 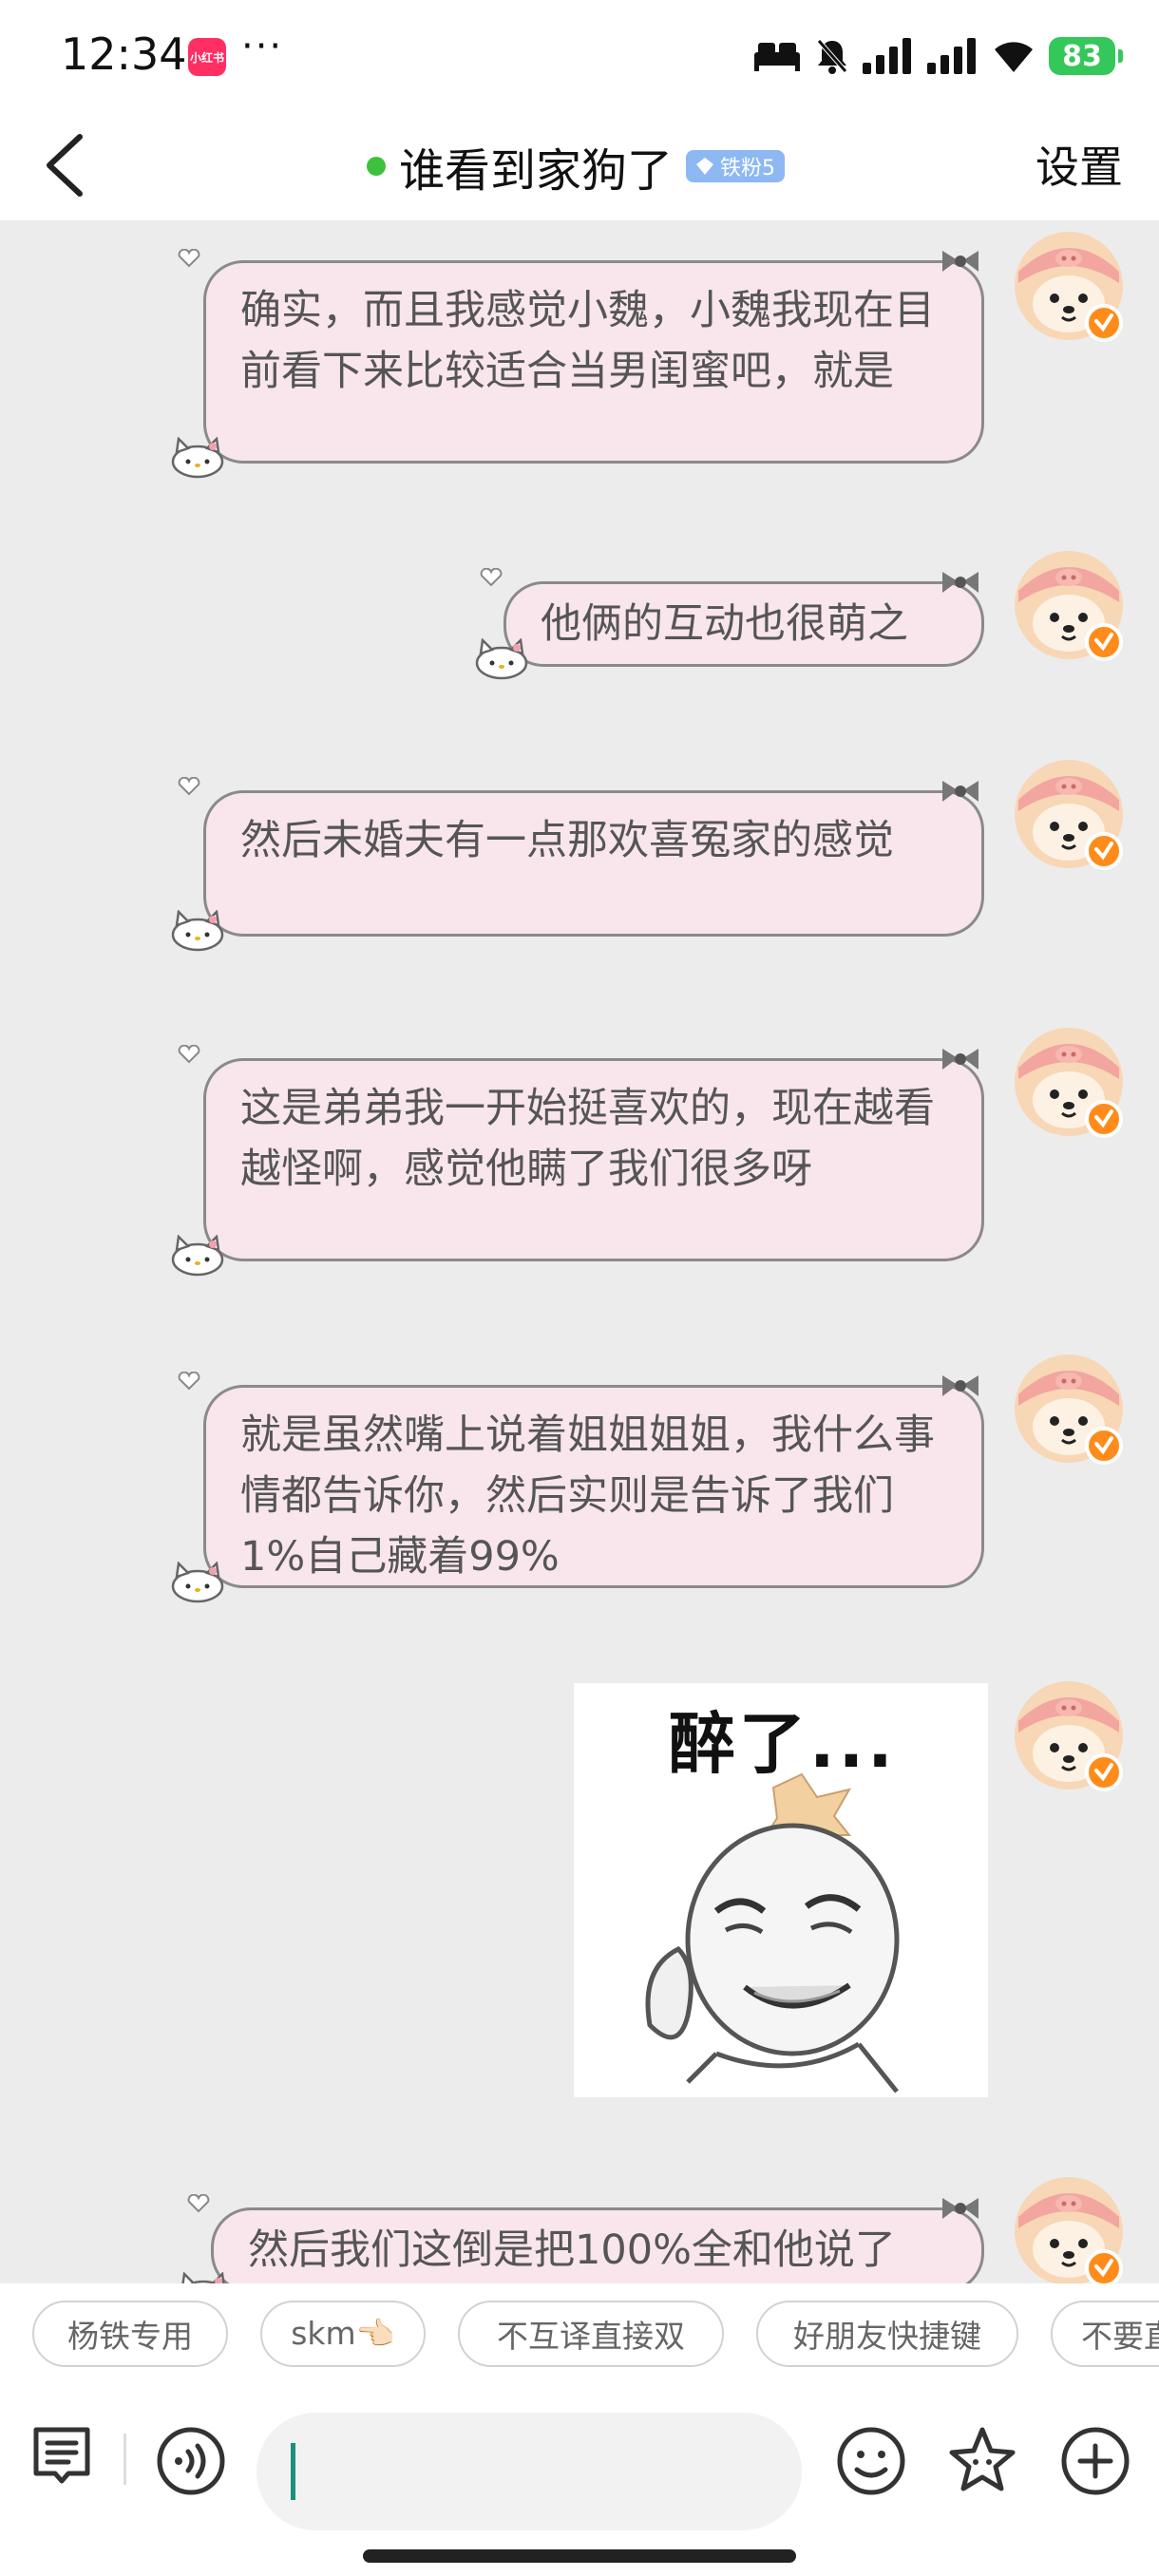 I want to click on message-text: 确实，而且我感觉小魏，小魏我现在目前看下来比较适合当男闺蜜吧，就是, so click(x=587, y=341).